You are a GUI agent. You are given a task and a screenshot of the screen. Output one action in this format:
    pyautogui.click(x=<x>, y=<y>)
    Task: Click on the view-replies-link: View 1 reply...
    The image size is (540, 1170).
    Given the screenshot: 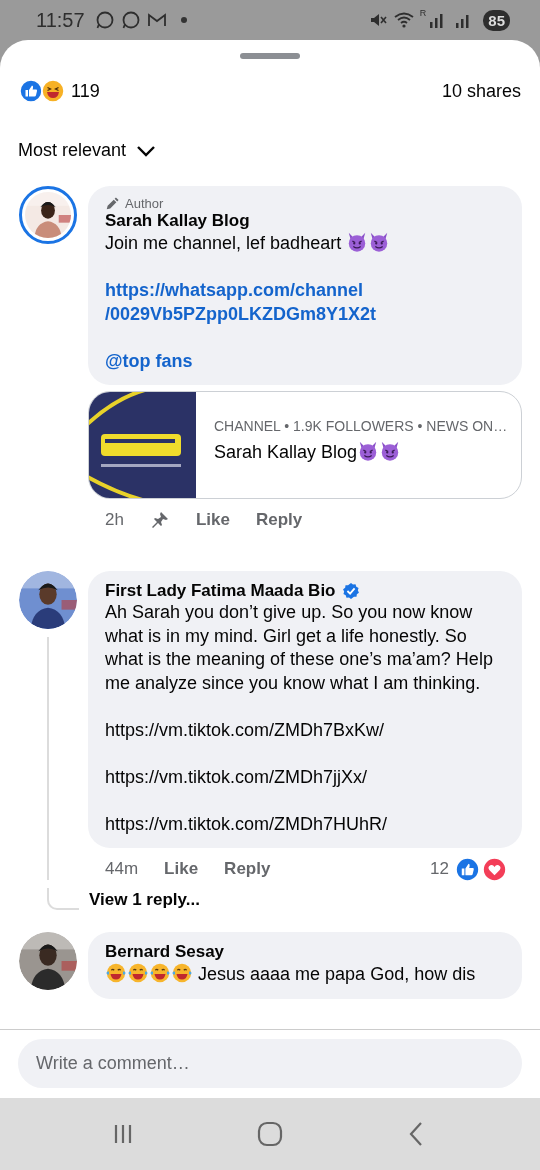 What is the action you would take?
    pyautogui.click(x=139, y=900)
    